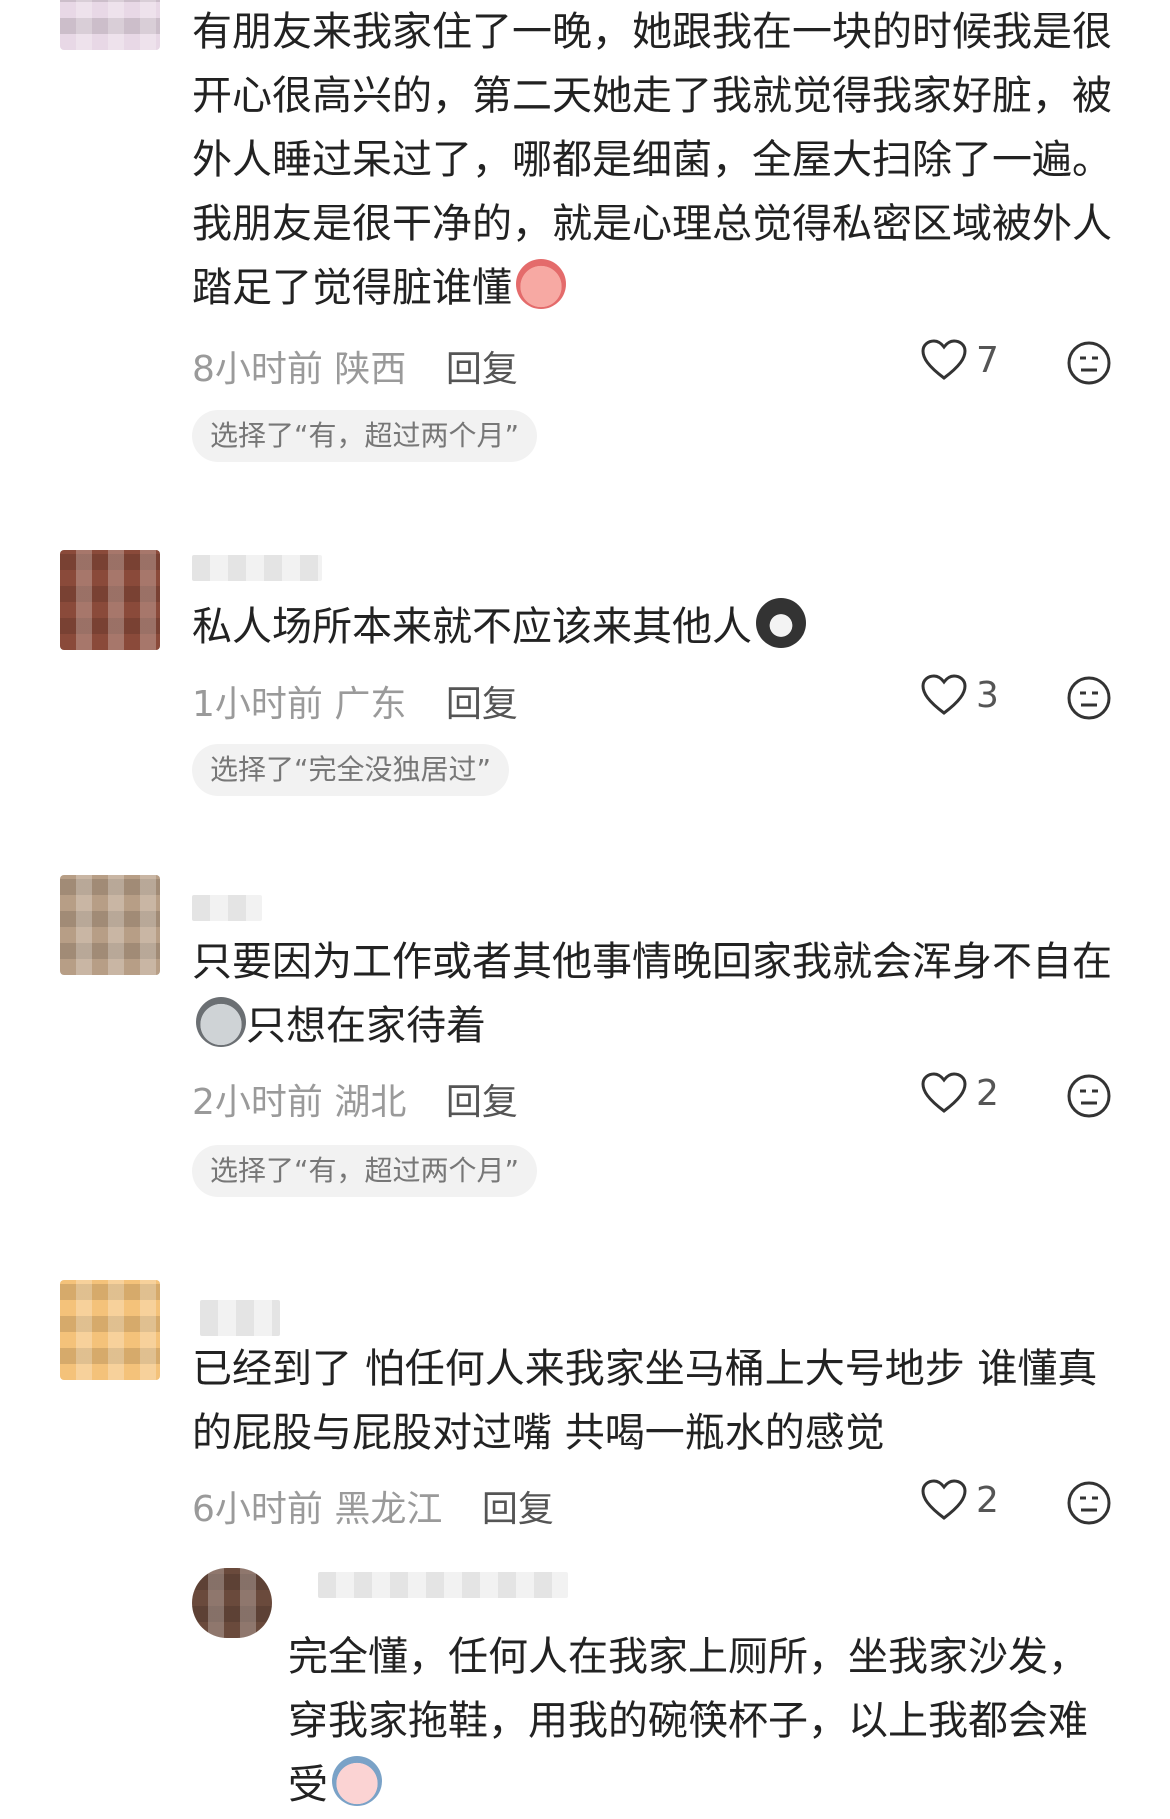 The width and height of the screenshot is (1170, 1819). I want to click on comment-location: 广东, so click(370, 704).